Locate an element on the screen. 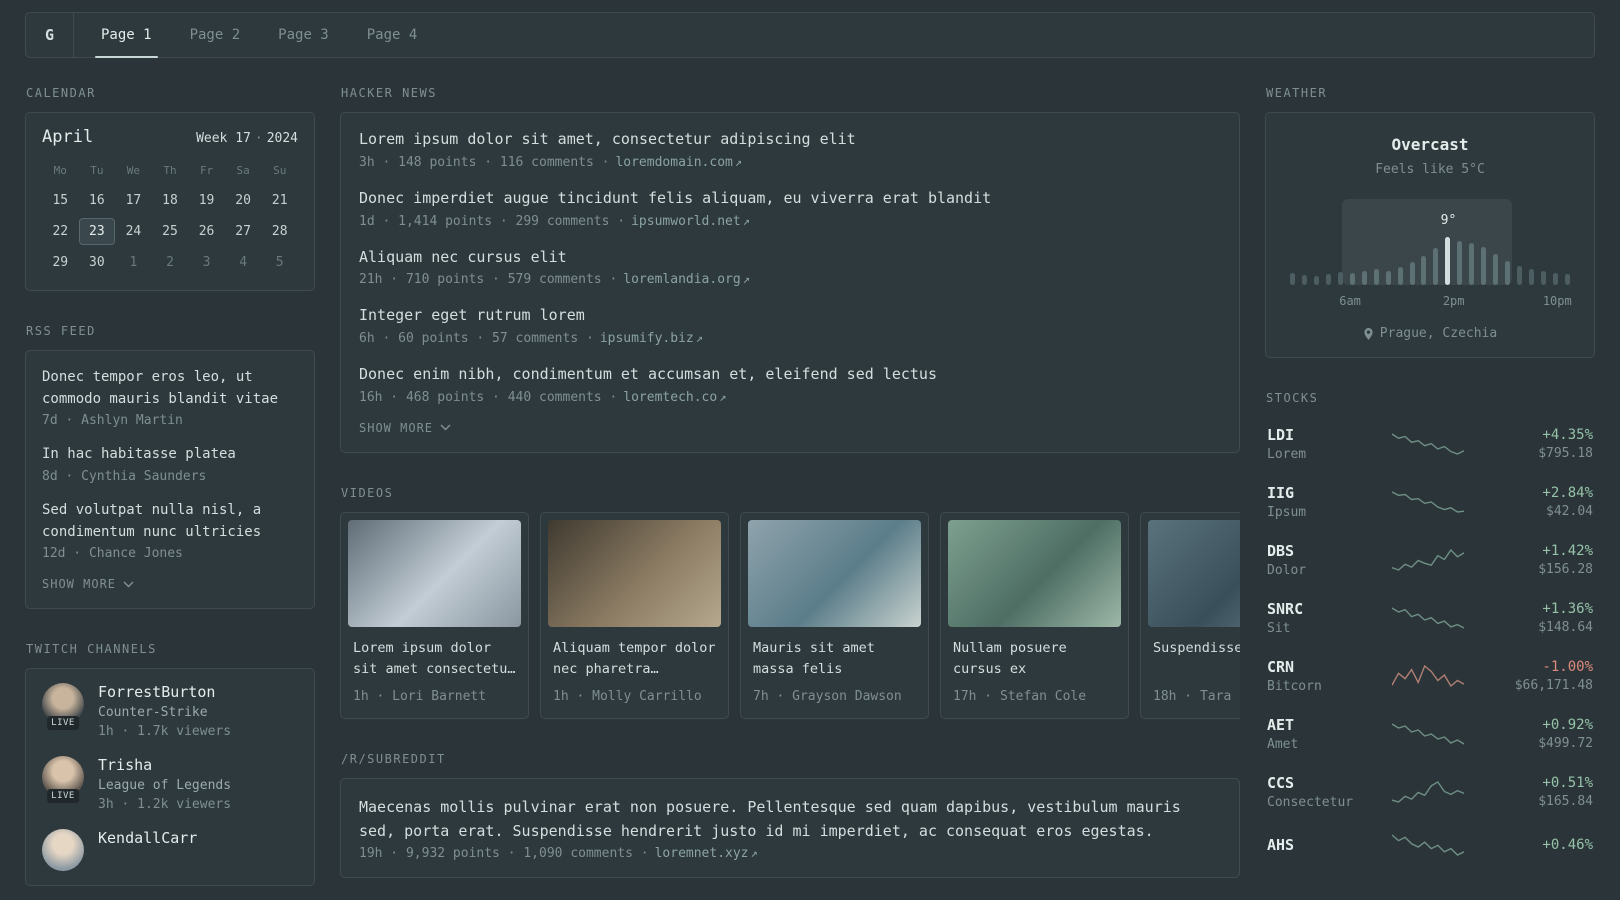  stock-change: +1.36% is located at coordinates (1567, 609).